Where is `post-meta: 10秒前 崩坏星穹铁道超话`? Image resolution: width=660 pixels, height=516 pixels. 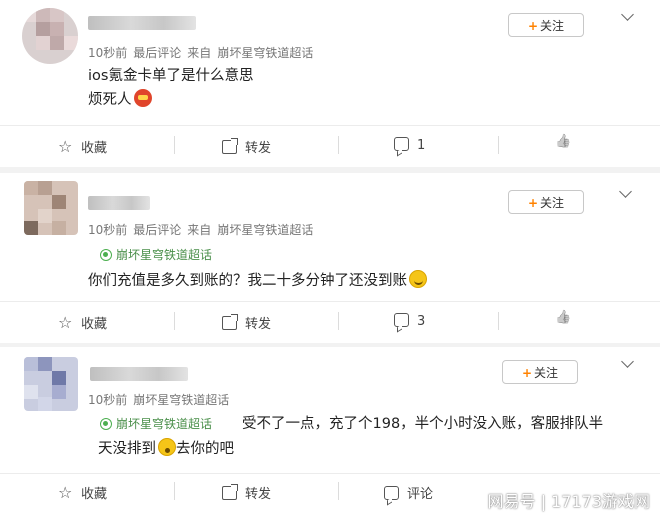 post-meta: 10秒前 崩坏星穹铁道超话 is located at coordinates (161, 399).